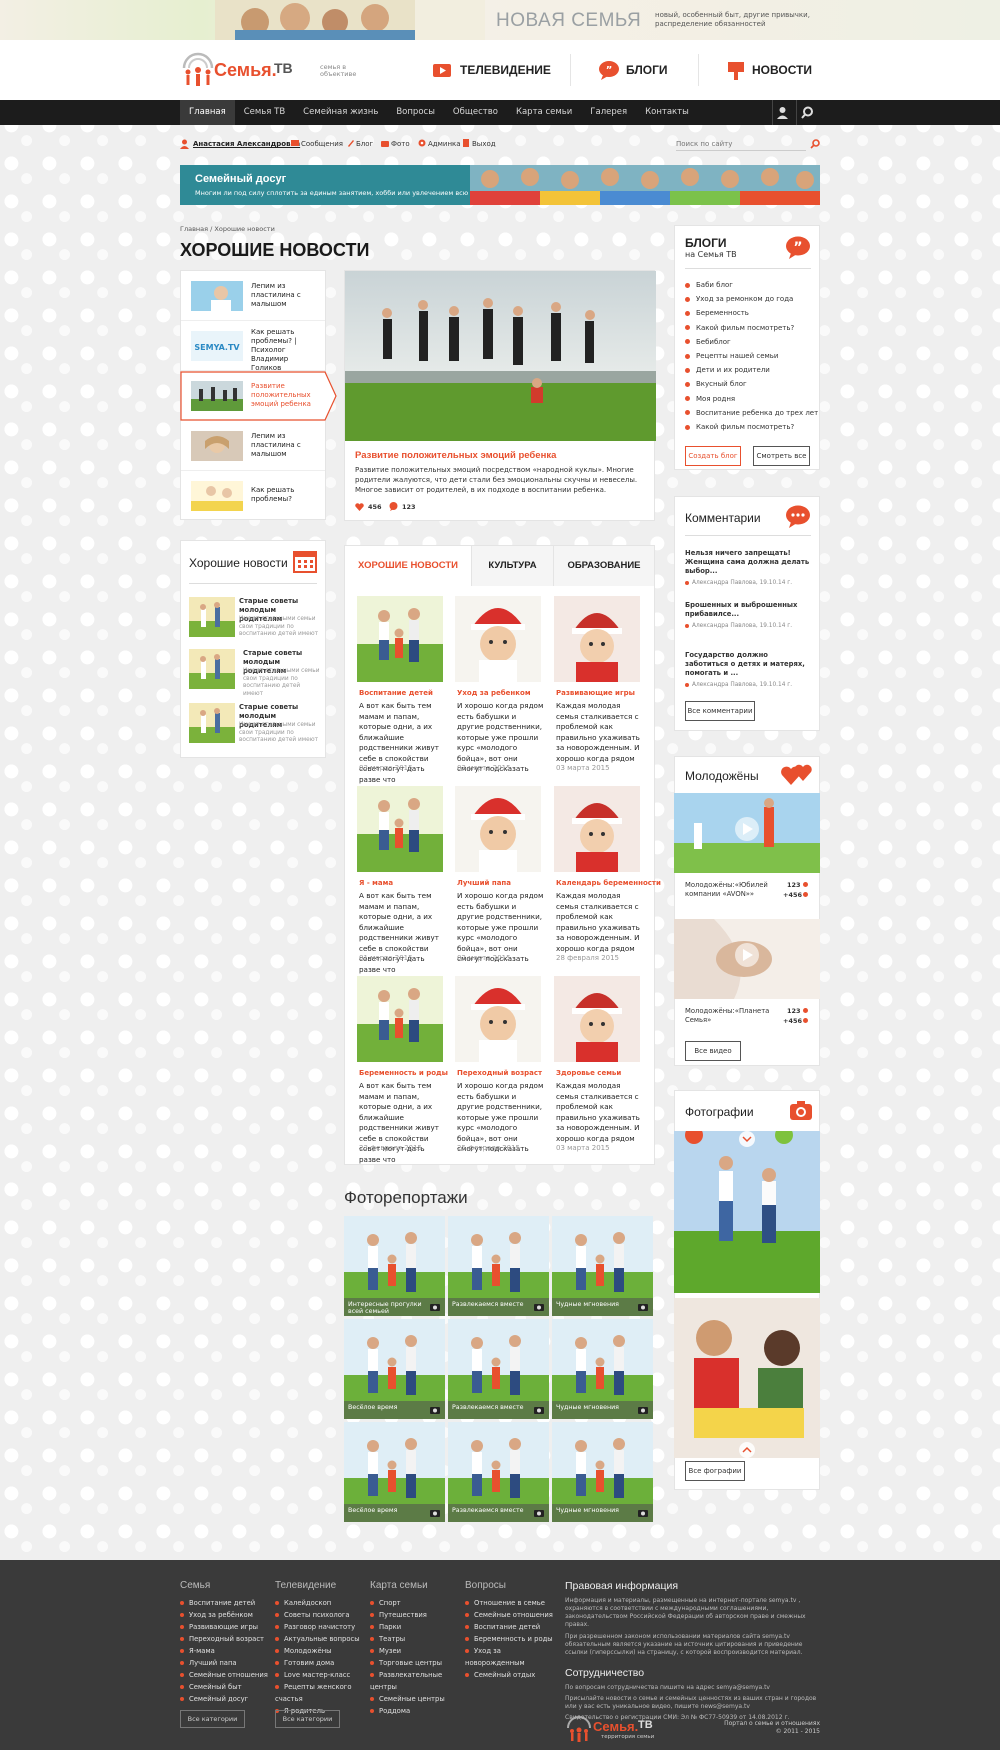 The width and height of the screenshot is (1000, 1750). What do you see at coordinates (253, 495) in the screenshot?
I see `list-item: Как решать проблемы?` at bounding box center [253, 495].